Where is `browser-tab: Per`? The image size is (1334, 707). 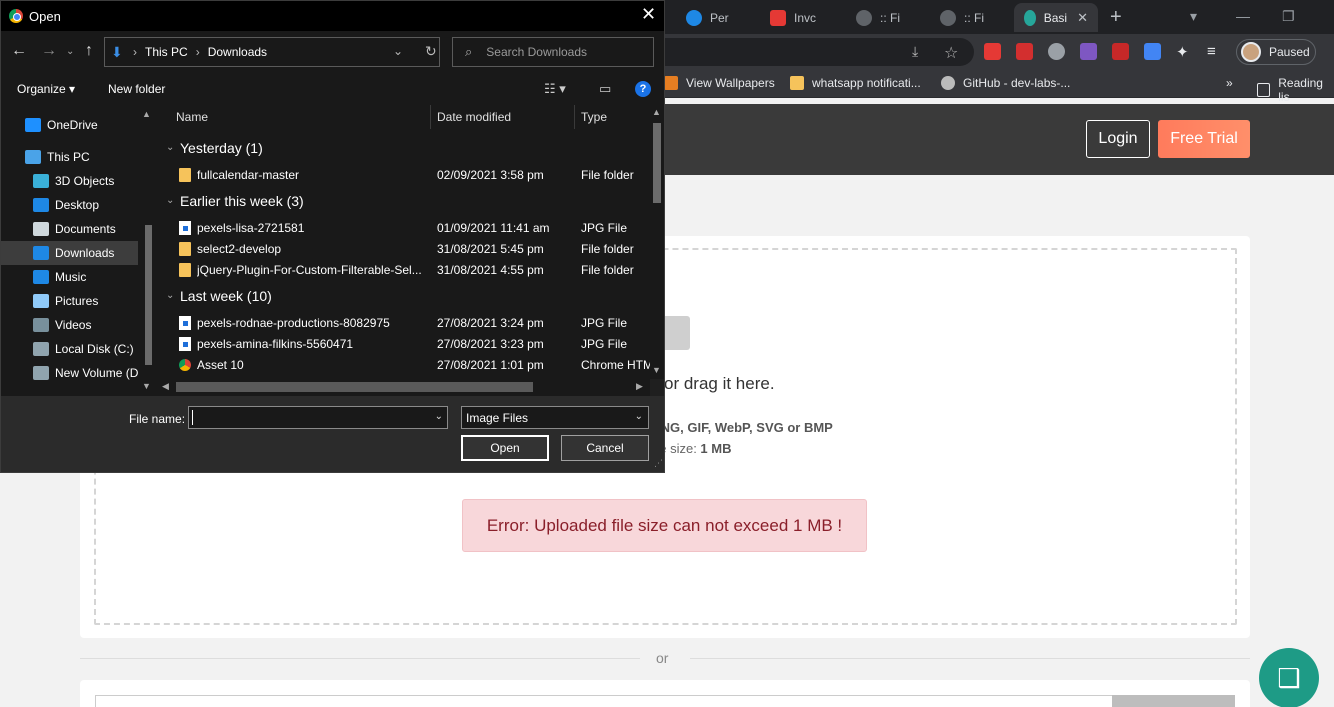 browser-tab: Per is located at coordinates (707, 17).